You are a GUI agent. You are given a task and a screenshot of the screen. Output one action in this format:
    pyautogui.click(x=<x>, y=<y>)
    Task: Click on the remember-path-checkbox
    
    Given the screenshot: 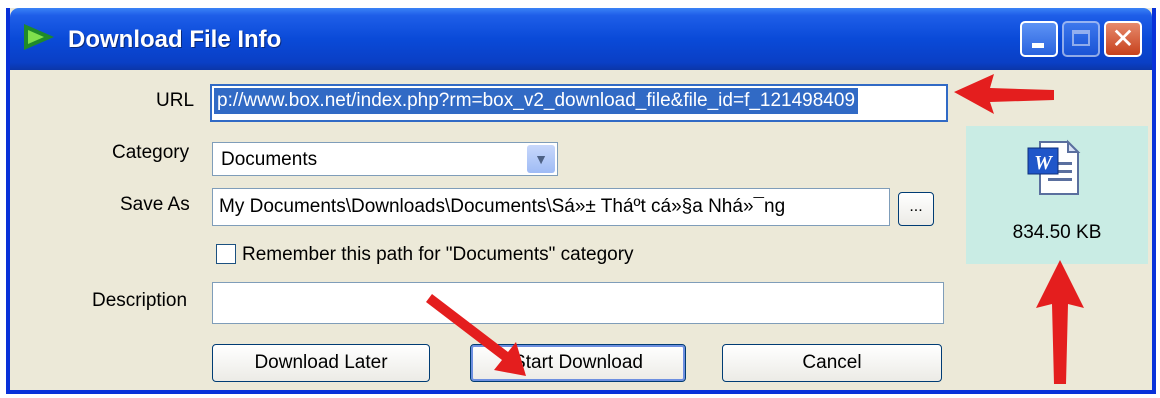 What is the action you would take?
    pyautogui.click(x=226, y=254)
    